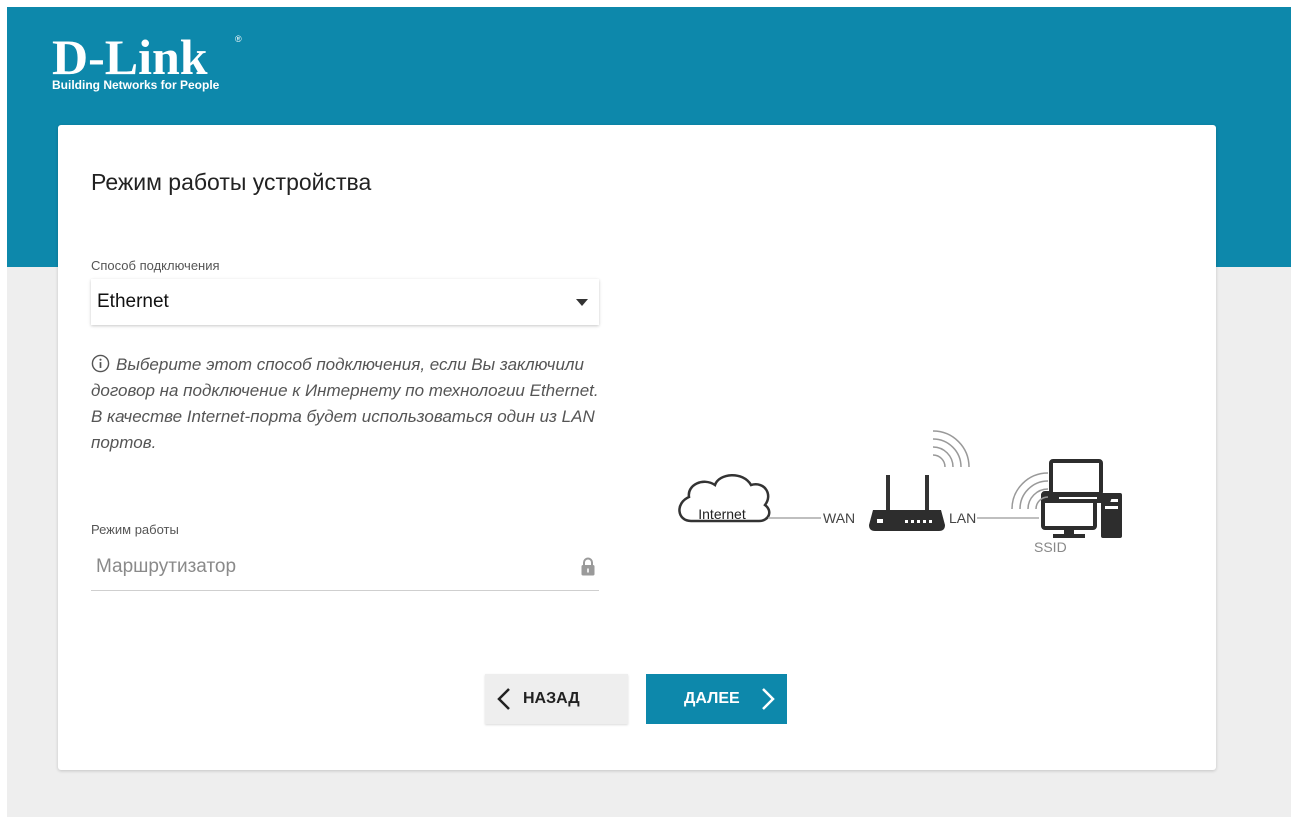 This screenshot has height=817, width=1291. I want to click on wan-label: WAN, so click(839, 518).